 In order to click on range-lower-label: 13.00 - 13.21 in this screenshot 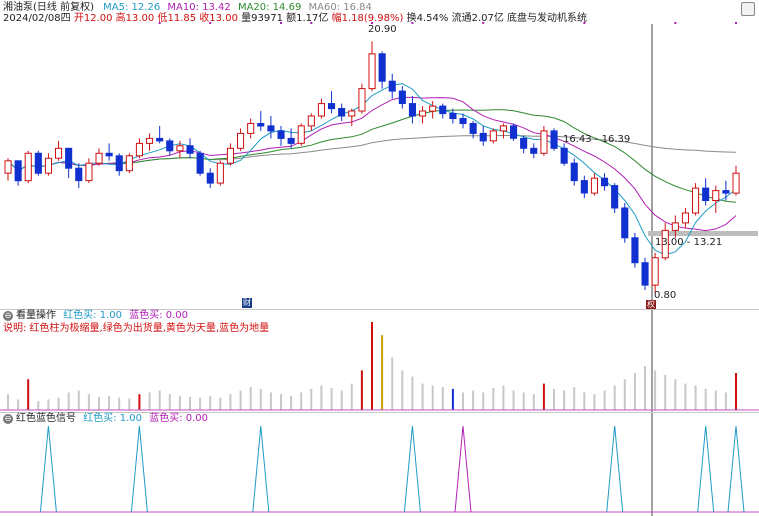, I will do `click(689, 242)`.